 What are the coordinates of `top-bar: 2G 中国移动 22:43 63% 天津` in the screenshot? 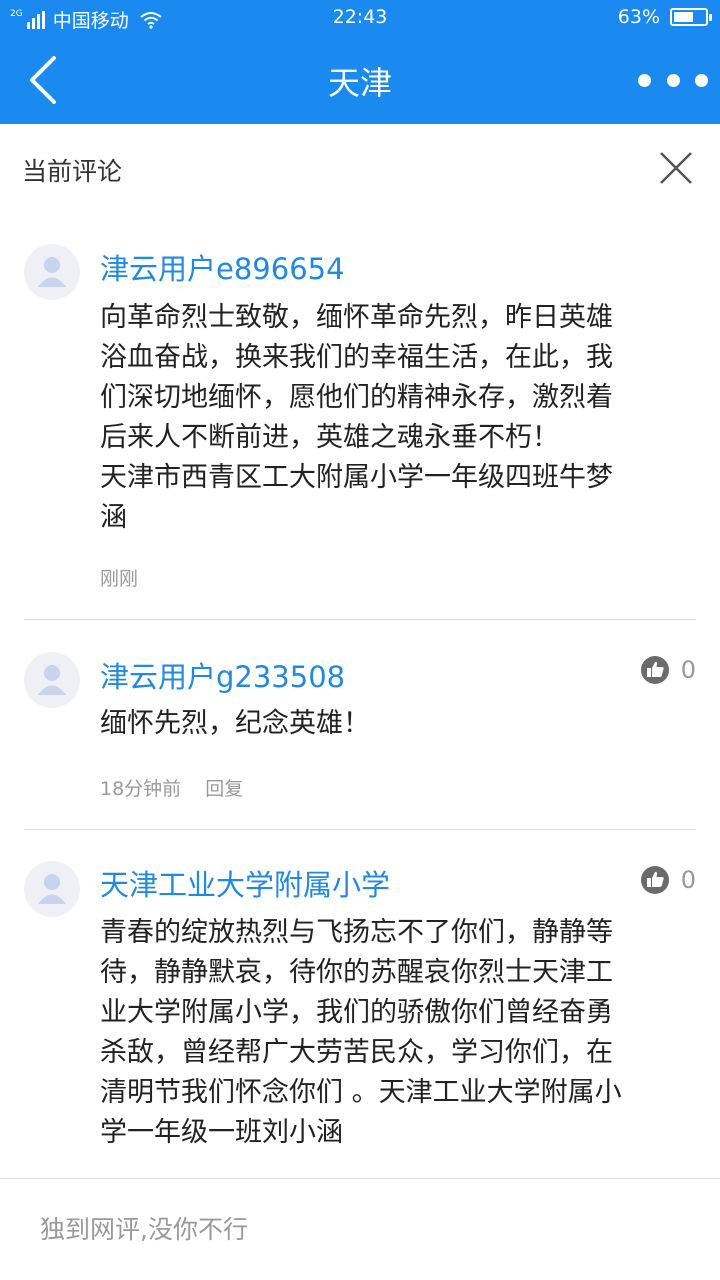 It's located at (360, 62).